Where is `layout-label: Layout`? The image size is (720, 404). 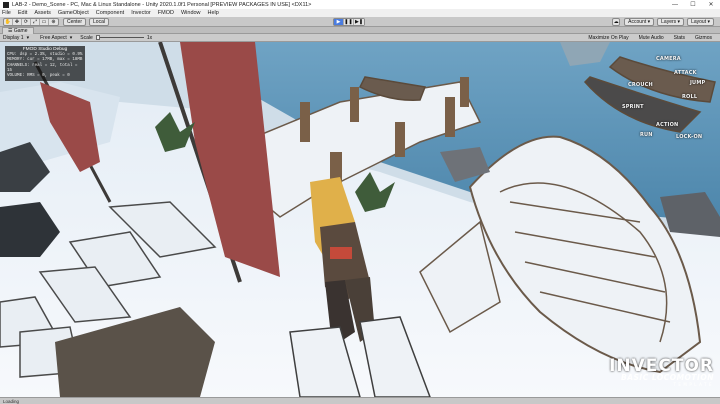
layout-label: Layout is located at coordinates (699, 22).